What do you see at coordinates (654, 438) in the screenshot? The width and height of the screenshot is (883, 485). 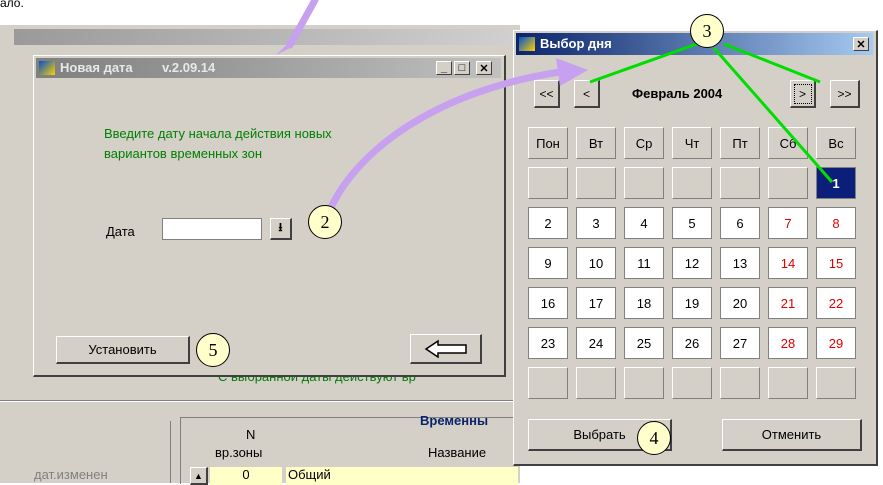 I see `callout-4: 4` at bounding box center [654, 438].